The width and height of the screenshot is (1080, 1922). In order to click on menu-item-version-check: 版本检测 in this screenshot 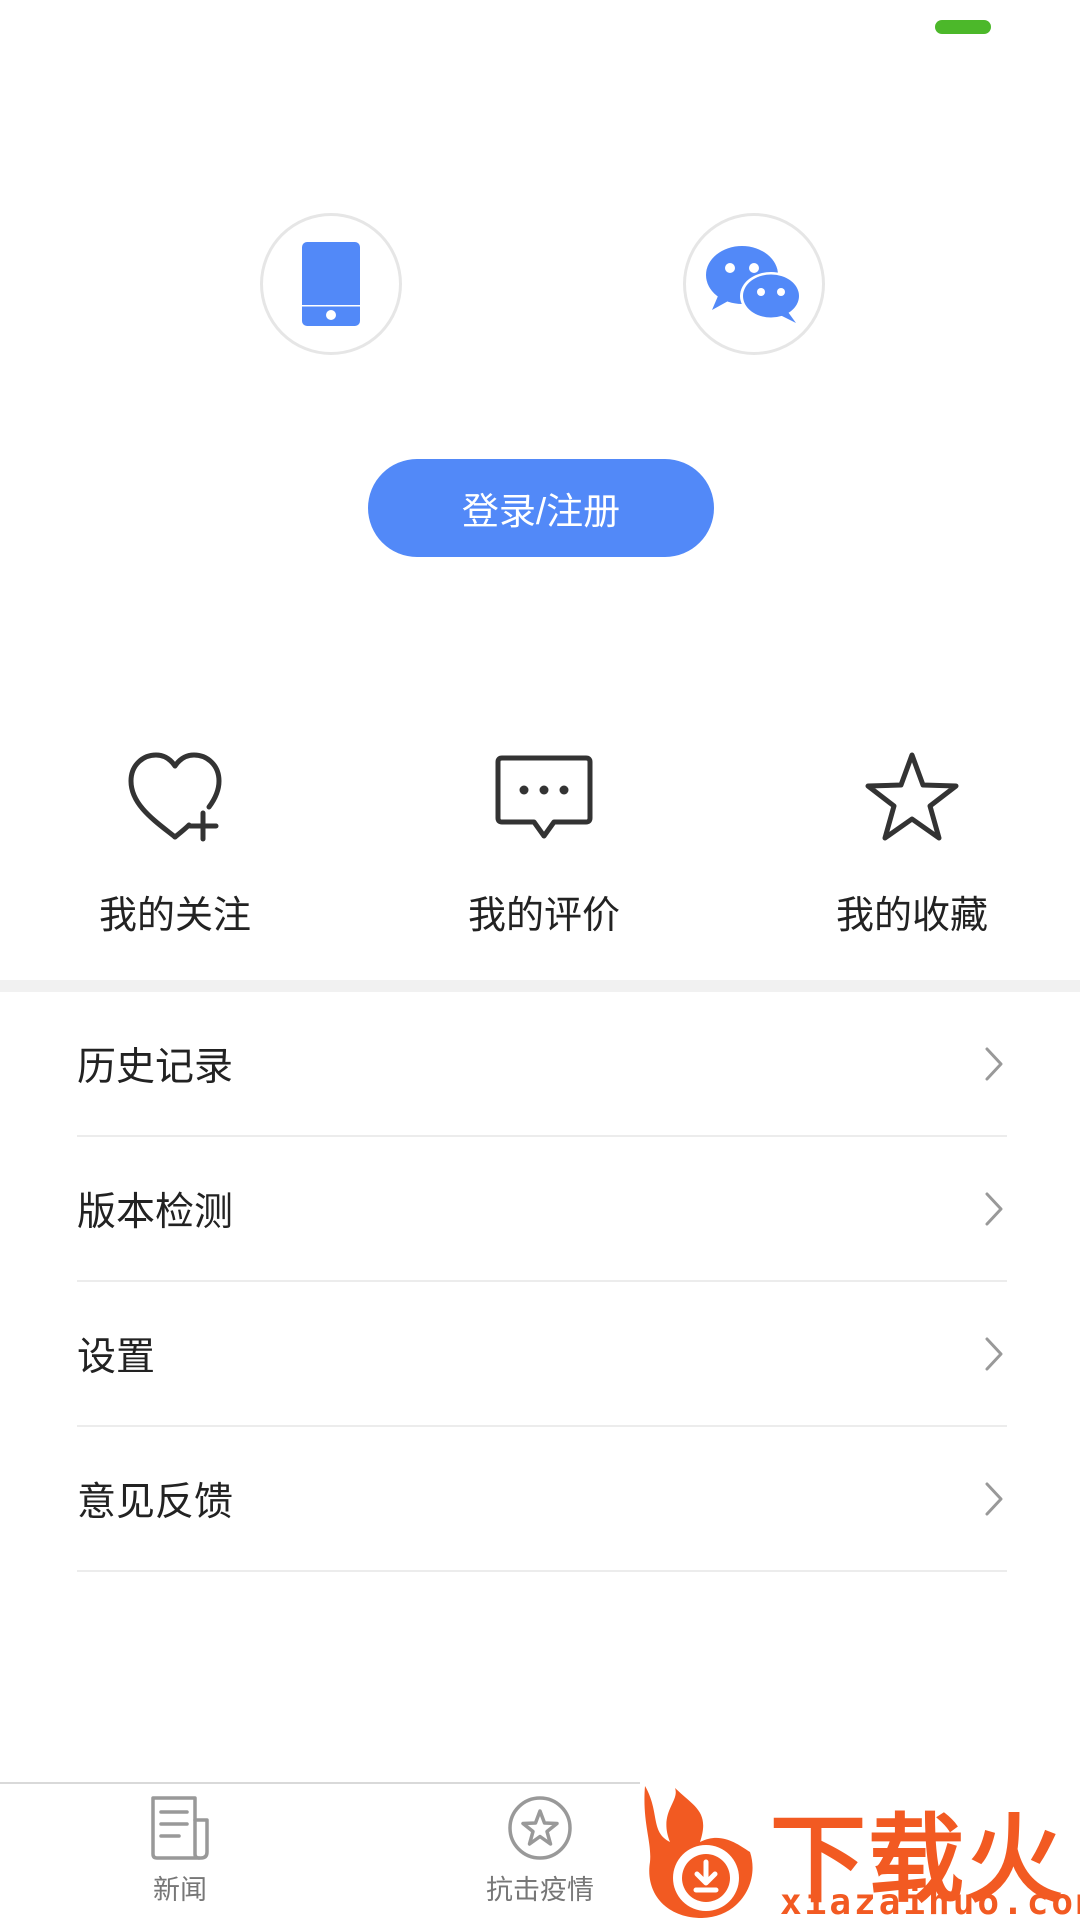, I will do `click(542, 1209)`.